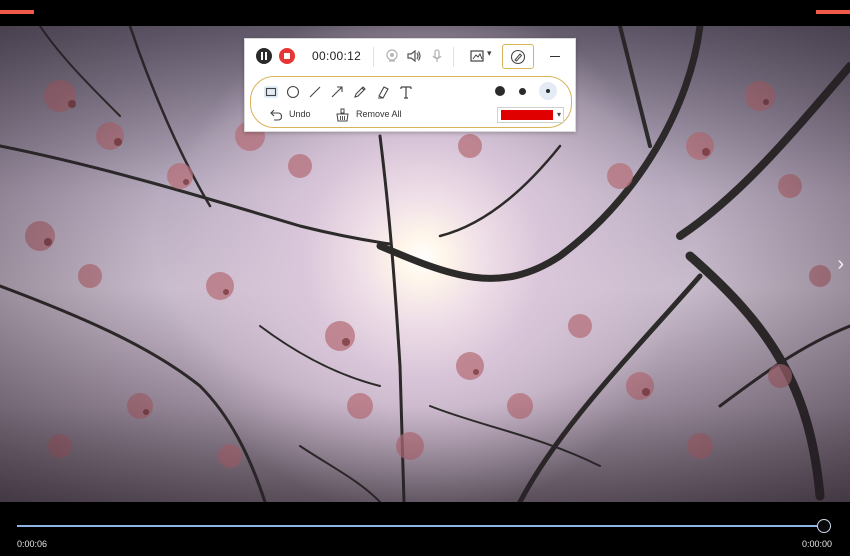 This screenshot has height=556, width=850. I want to click on total-time: 0:00:00, so click(816, 544).